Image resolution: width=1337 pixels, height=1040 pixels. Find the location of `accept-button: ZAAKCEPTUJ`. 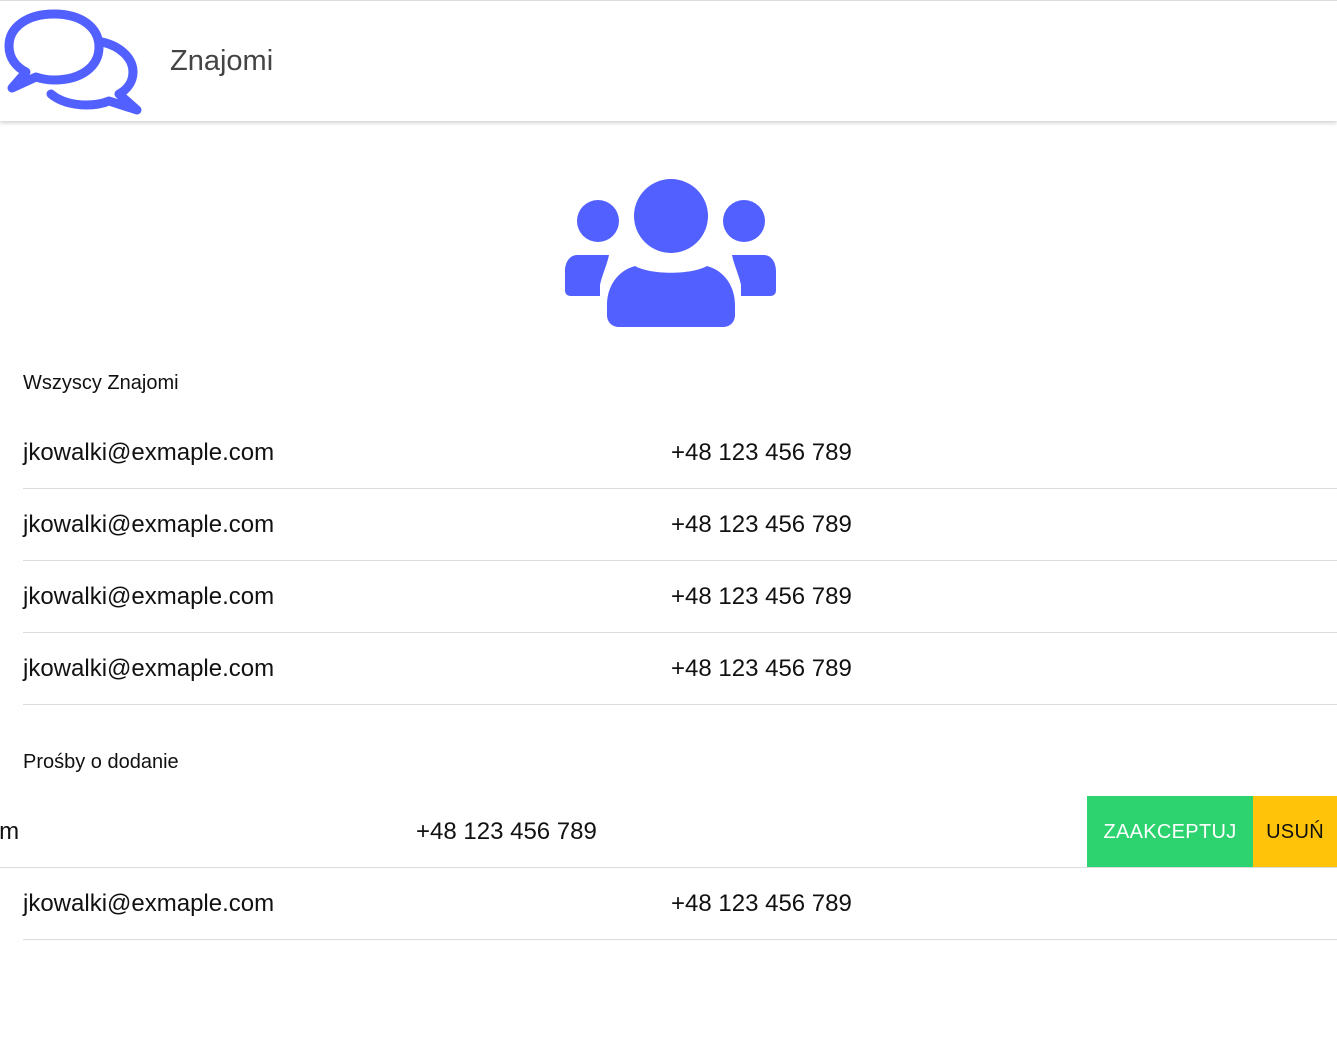

accept-button: ZAAKCEPTUJ is located at coordinates (1170, 831).